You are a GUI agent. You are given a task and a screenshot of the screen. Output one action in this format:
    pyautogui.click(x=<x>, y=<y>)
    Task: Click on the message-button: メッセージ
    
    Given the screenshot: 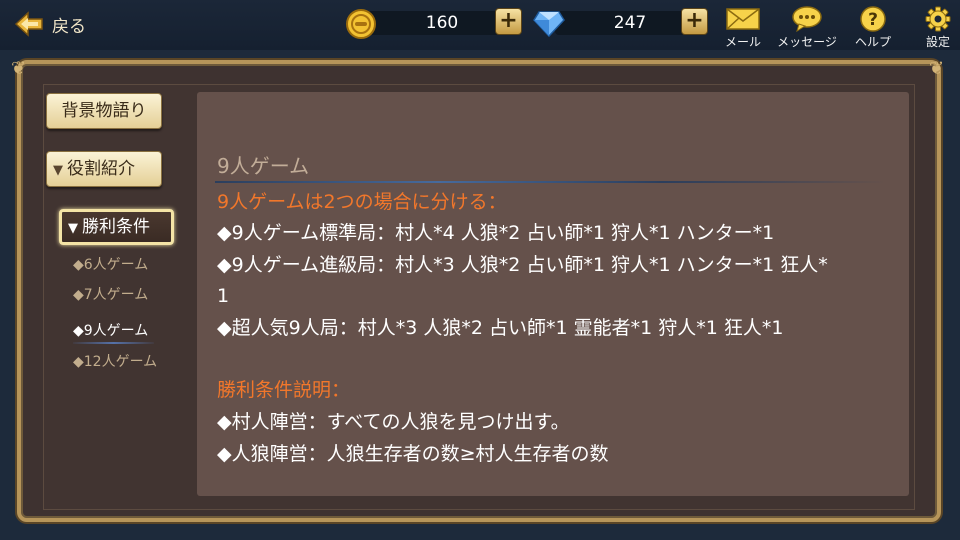 What is the action you would take?
    pyautogui.click(x=807, y=28)
    